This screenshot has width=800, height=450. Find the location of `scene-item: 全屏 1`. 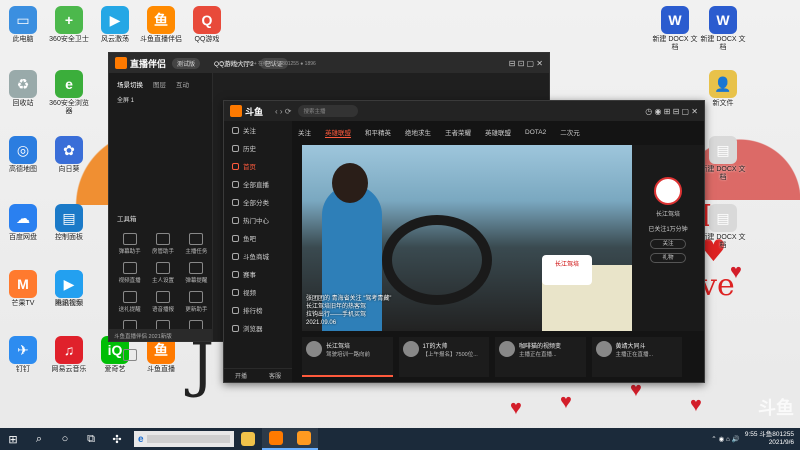

scene-item: 全屏 1 is located at coordinates (160, 99).